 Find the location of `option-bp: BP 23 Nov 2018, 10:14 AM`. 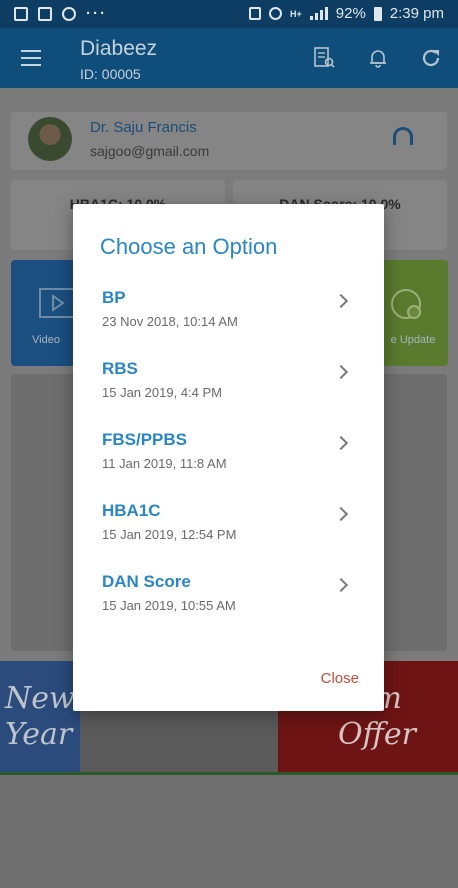

option-bp: BP 23 Nov 2018, 10:14 AM is located at coordinates (228, 319).